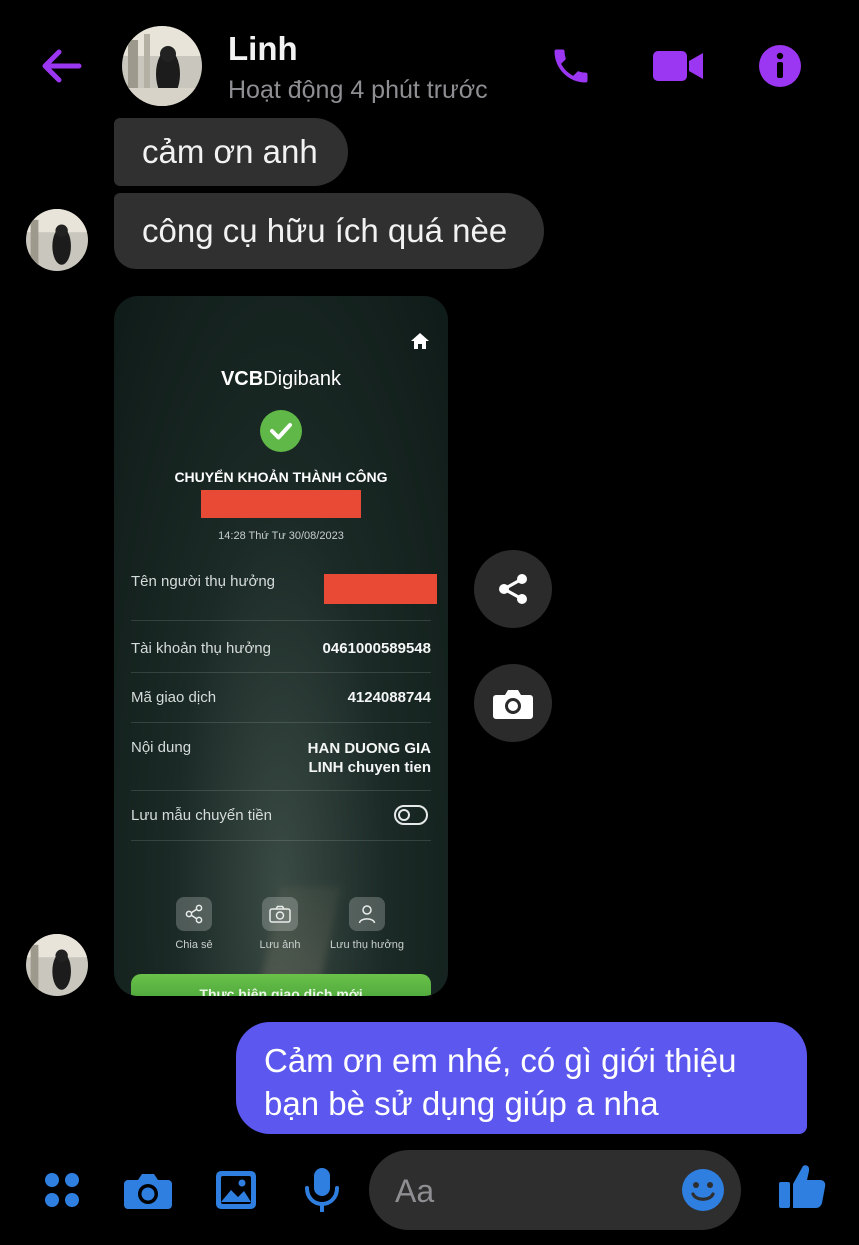 Image resolution: width=859 pixels, height=1245 pixels. Describe the element at coordinates (461, 1103) in the screenshot. I see `message-text-line2: bạn bè sử dụng giúp a nha` at that location.